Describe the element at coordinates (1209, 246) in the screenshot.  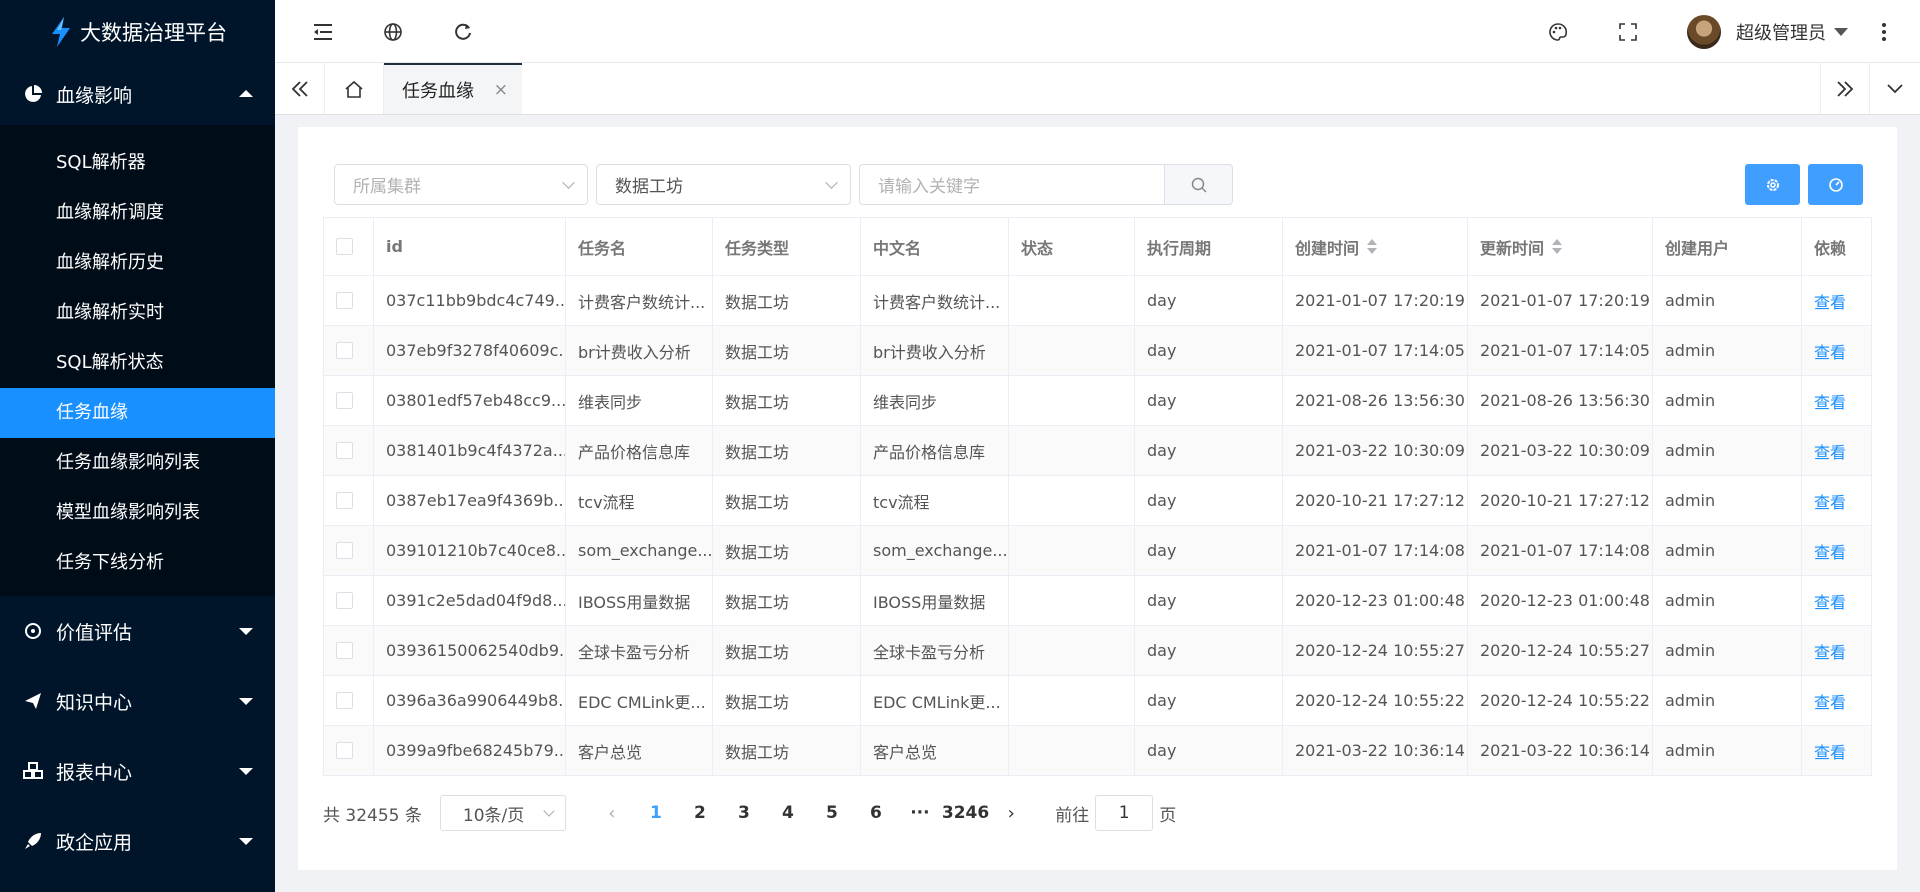
I see `column-header-cycle: 执行周期` at that location.